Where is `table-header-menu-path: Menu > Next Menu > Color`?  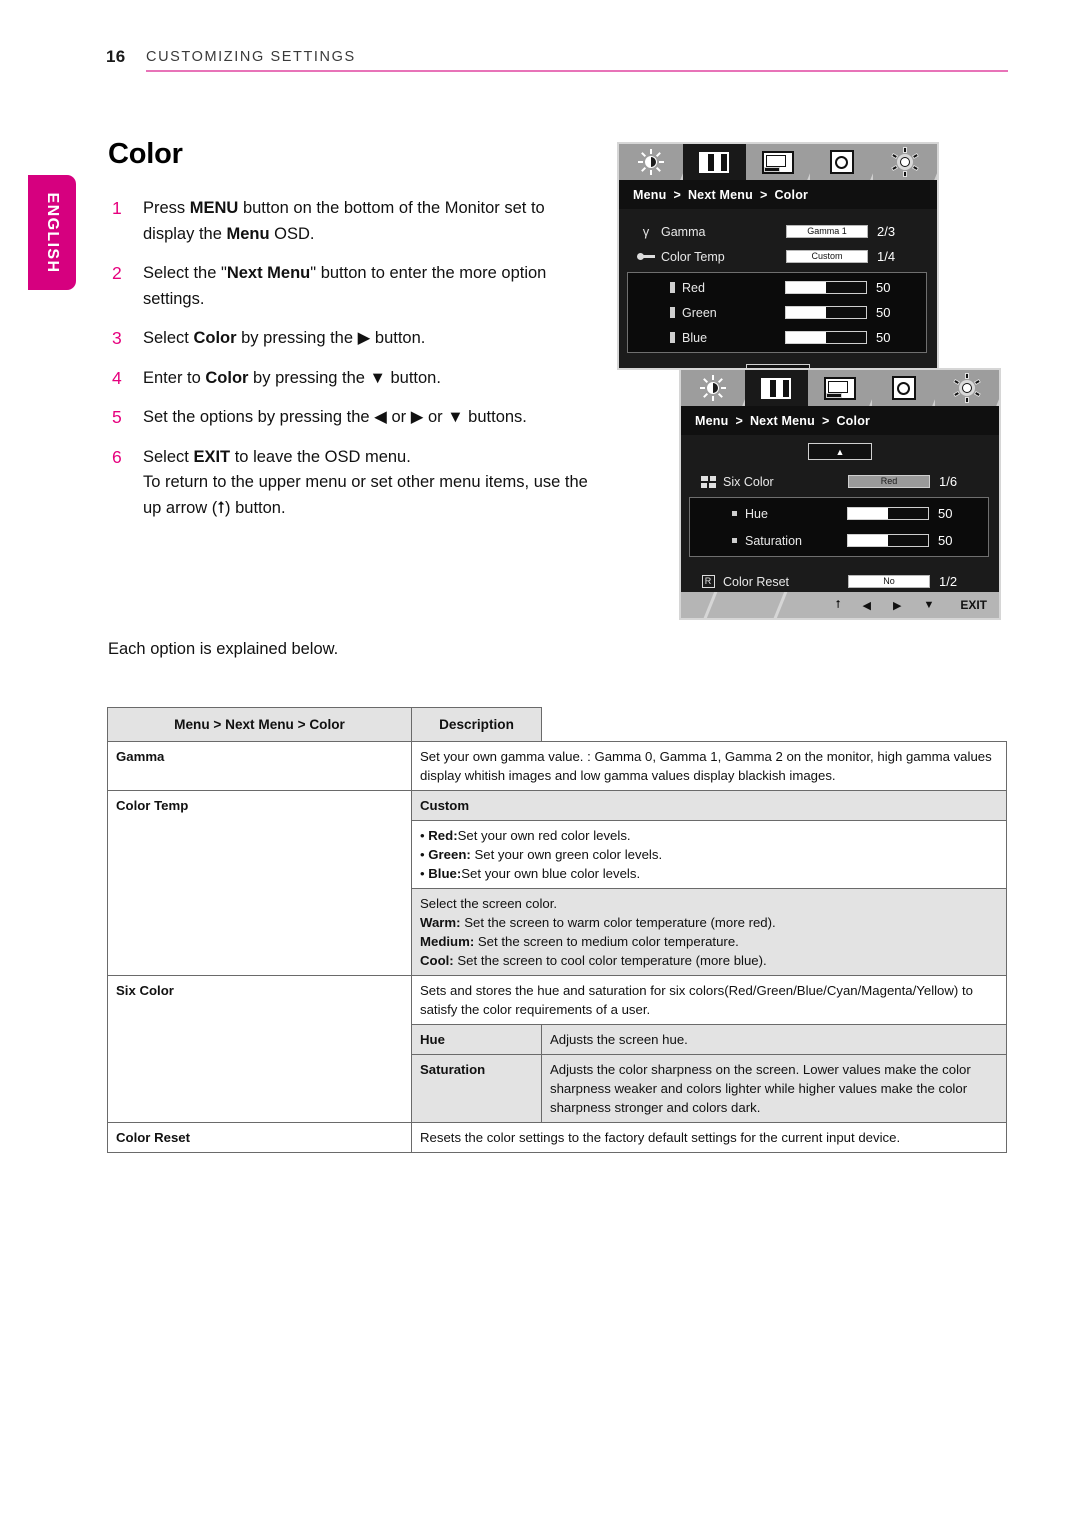 table-header-menu-path: Menu > Next Menu > Color is located at coordinates (259, 724).